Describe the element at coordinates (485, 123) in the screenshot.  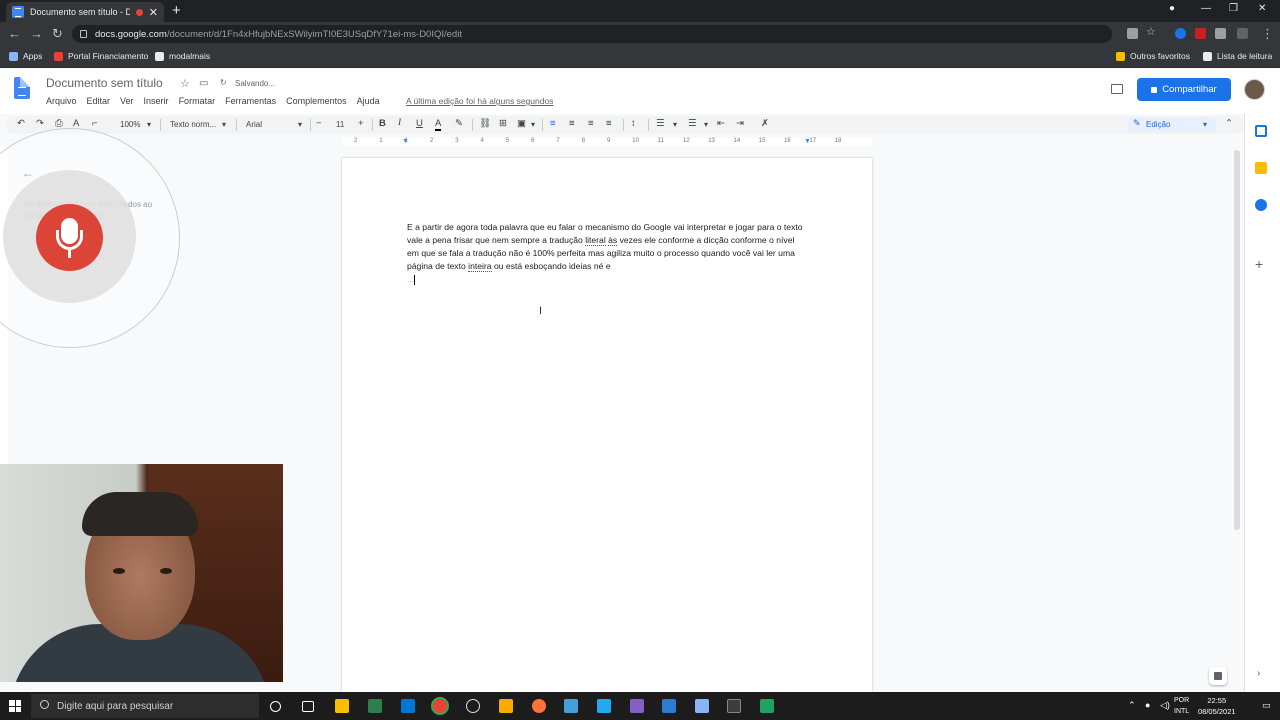
I see `link-icon: ⛓` at that location.